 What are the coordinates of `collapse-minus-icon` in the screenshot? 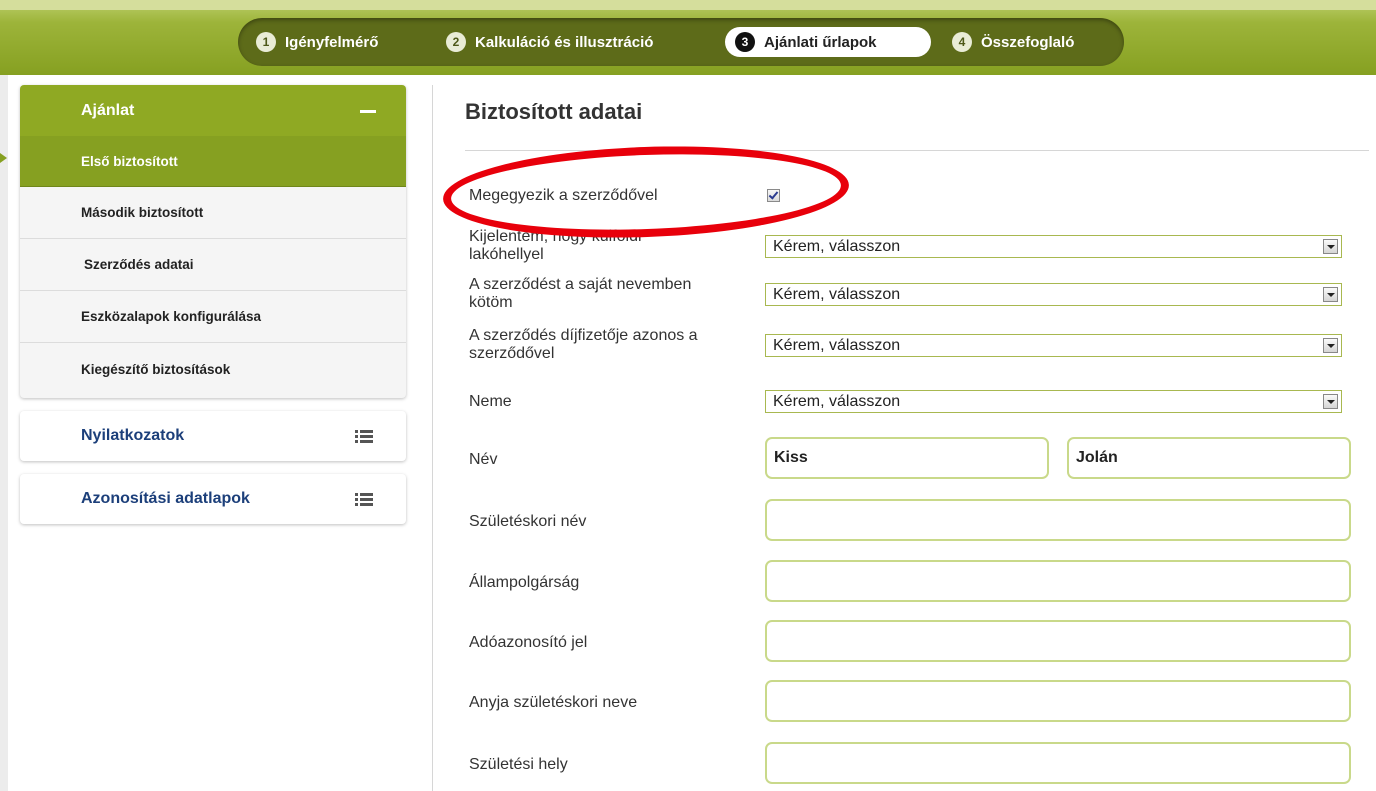 It's located at (368, 111).